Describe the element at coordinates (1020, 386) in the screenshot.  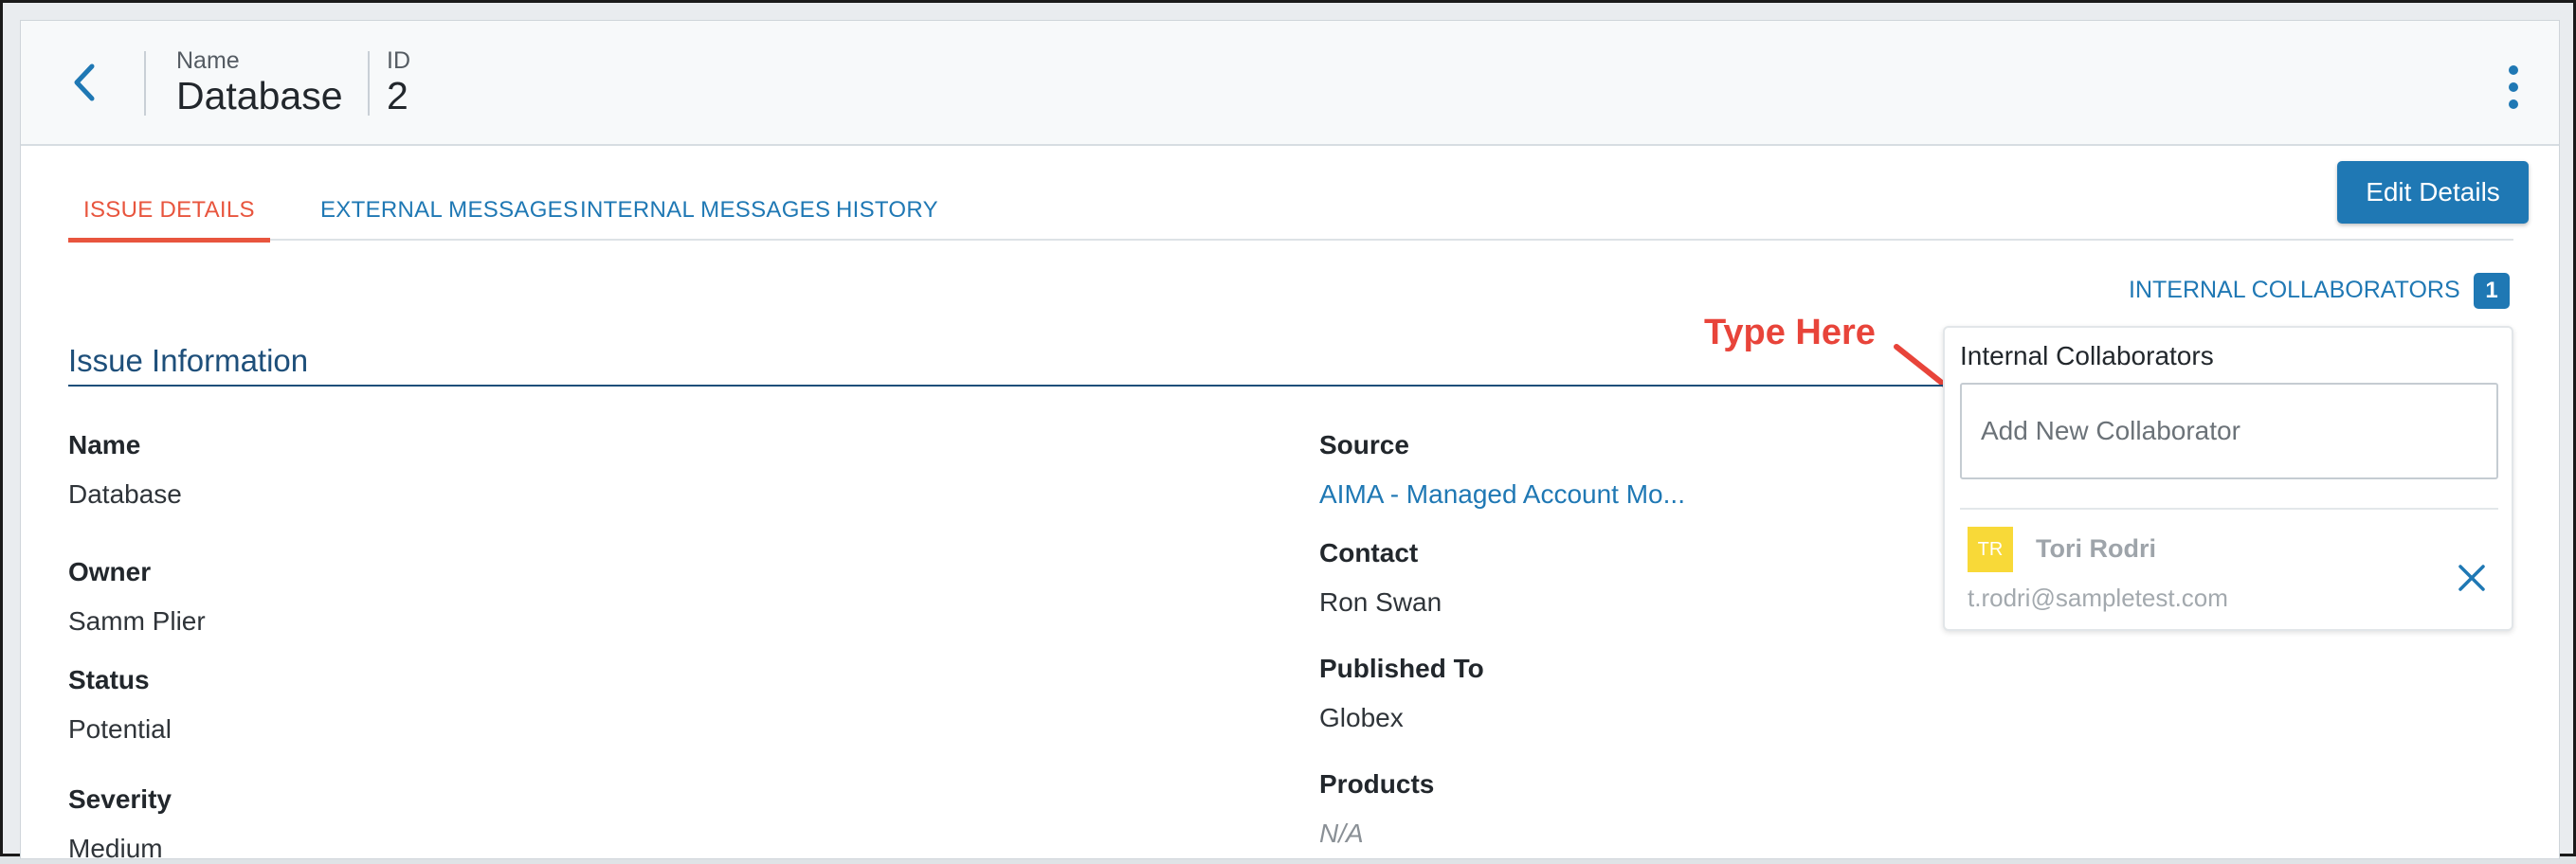
I see `section-divider` at that location.